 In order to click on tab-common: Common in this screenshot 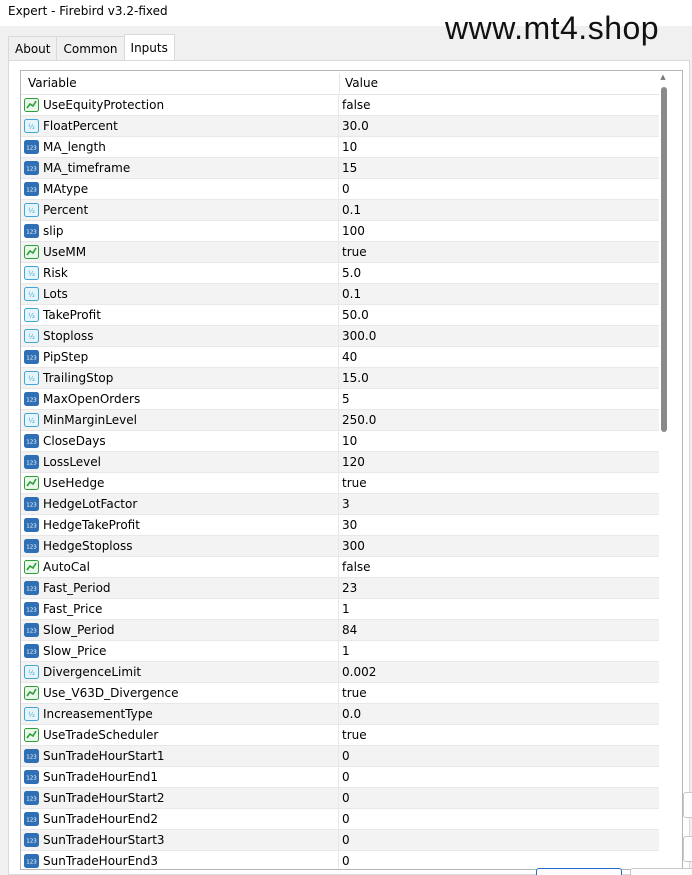, I will do `click(90, 48)`.